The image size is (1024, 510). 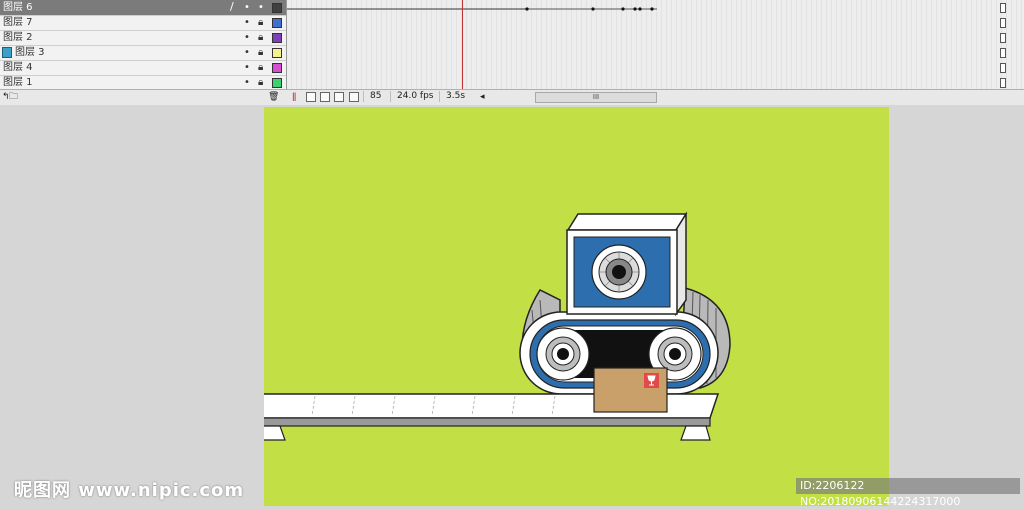 I want to click on horizontal-scrollbar: III, so click(x=596, y=97).